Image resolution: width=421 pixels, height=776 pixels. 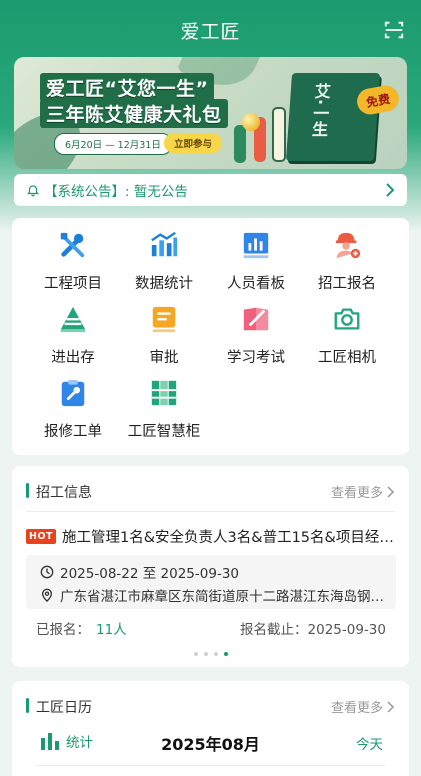 What do you see at coordinates (210, 491) in the screenshot?
I see `recruit-section-header: 招工信息 查看更多` at bounding box center [210, 491].